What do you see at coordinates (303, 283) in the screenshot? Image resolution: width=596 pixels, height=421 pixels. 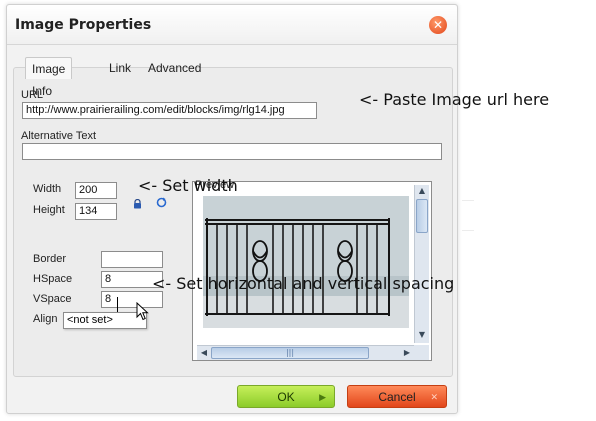 I see `annotation-spacing: <- Set horizontal and vertical spacing` at bounding box center [303, 283].